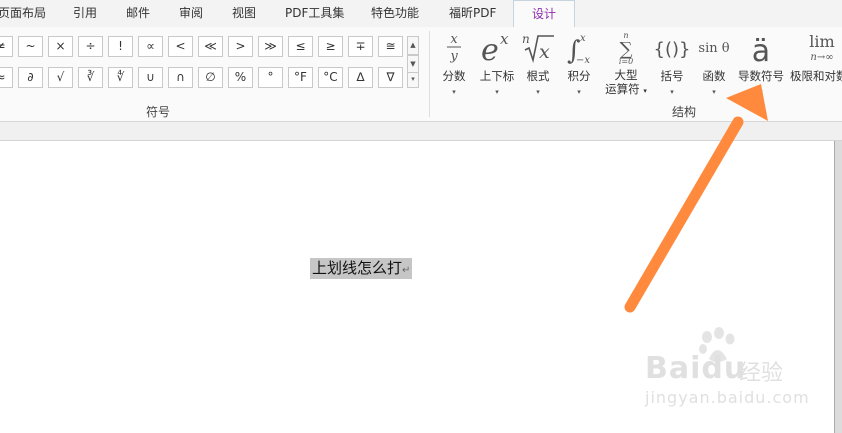  Describe the element at coordinates (472, 13) in the screenshot. I see `tab-foxit-pdf: 福昕PDF` at that location.